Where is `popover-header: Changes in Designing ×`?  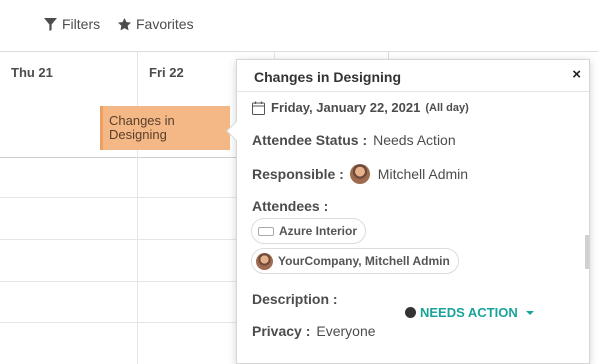 popover-header: Changes in Designing × is located at coordinates (413, 76).